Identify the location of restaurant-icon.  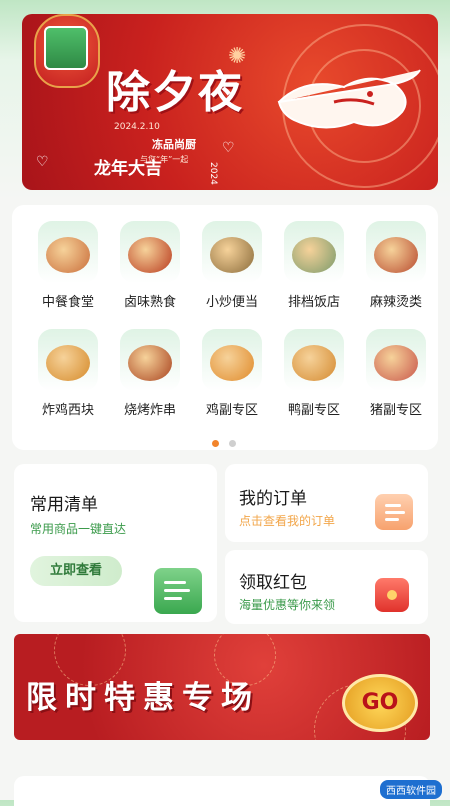
(314, 252).